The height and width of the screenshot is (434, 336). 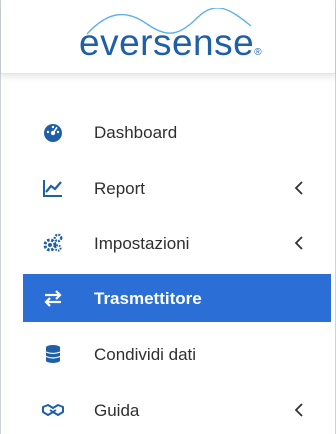 I want to click on sidebar-item-trasmettitore: Trasmettitore, so click(x=177, y=298).